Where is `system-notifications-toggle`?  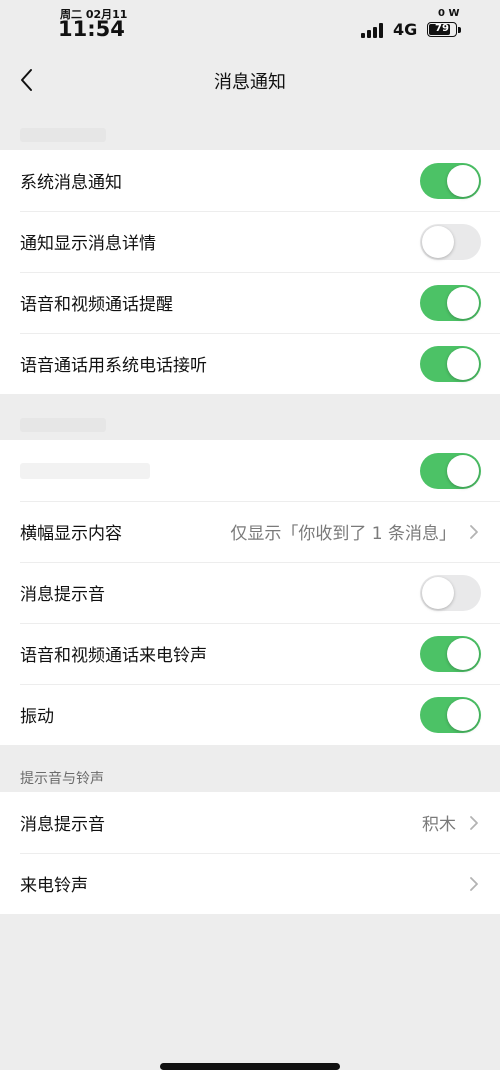
system-notifications-toggle is located at coordinates (450, 180).